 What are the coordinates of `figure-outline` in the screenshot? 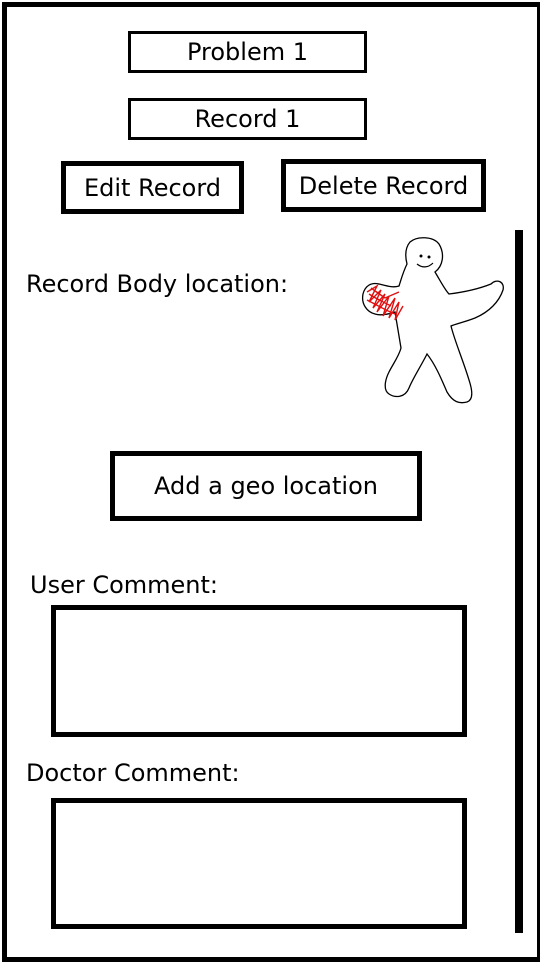 It's located at (432, 320).